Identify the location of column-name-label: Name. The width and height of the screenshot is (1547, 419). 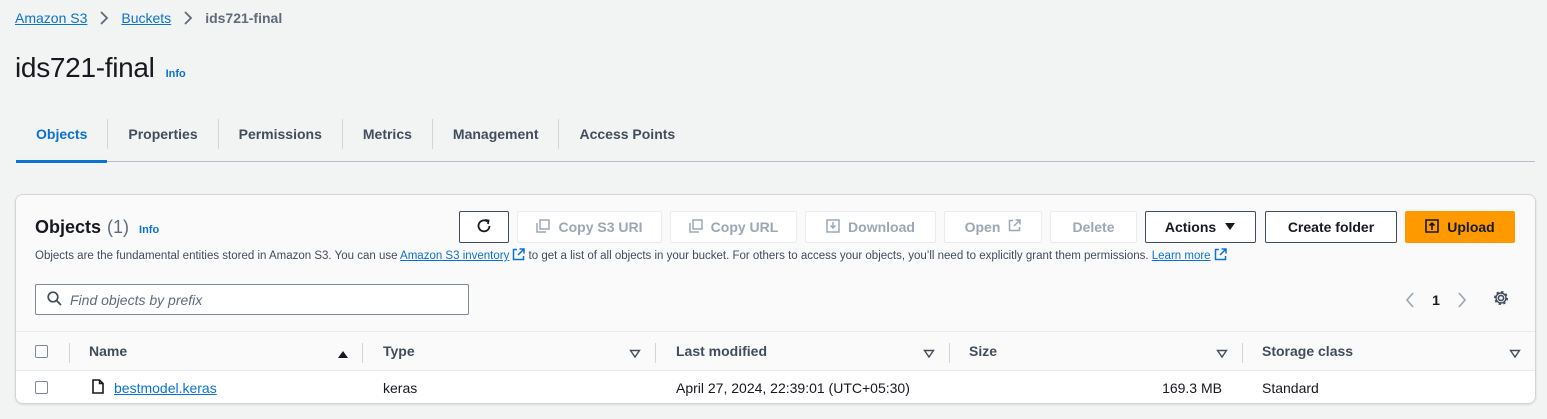
(108, 351).